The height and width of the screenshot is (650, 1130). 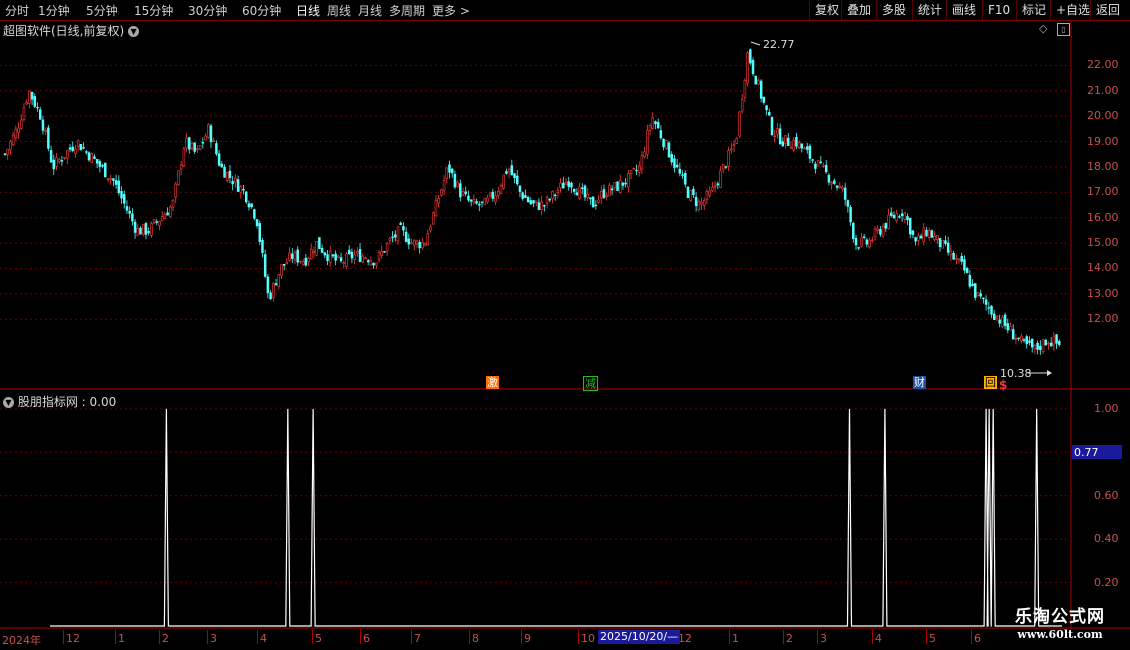 What do you see at coordinates (1063, 29) in the screenshot?
I see `panel-toggle-icon: ▯` at bounding box center [1063, 29].